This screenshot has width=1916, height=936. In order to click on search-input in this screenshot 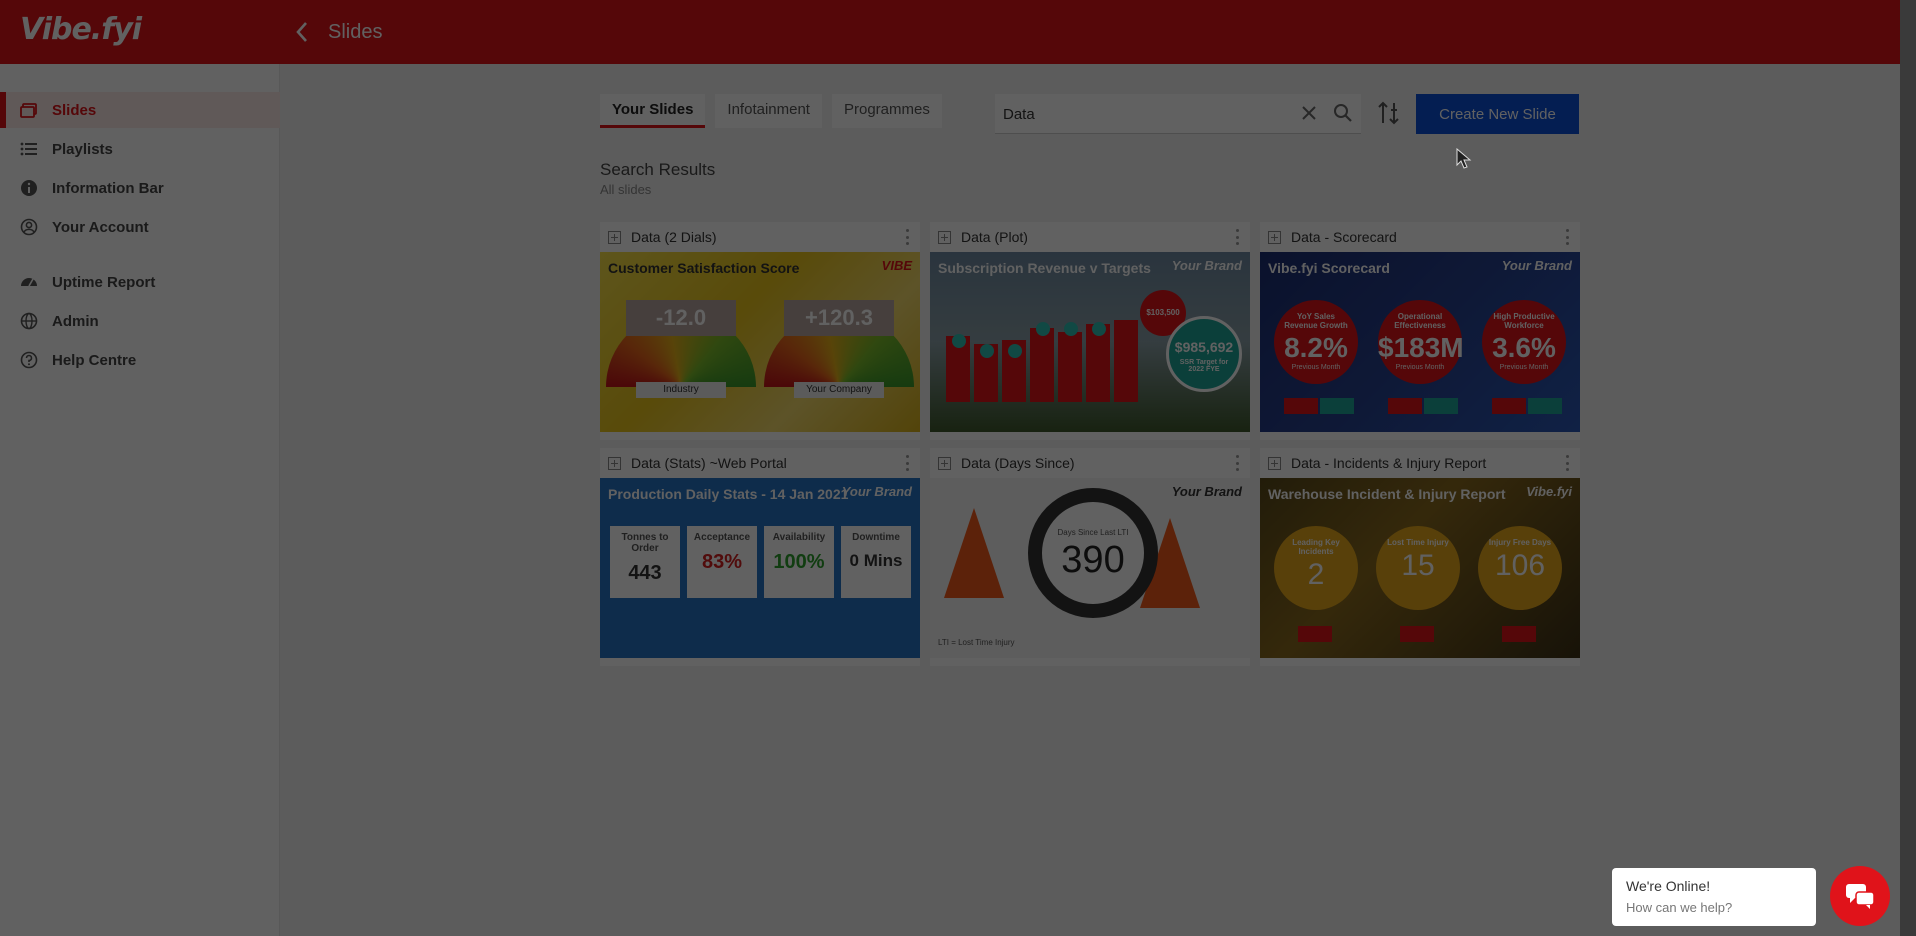, I will do `click(1148, 114)`.